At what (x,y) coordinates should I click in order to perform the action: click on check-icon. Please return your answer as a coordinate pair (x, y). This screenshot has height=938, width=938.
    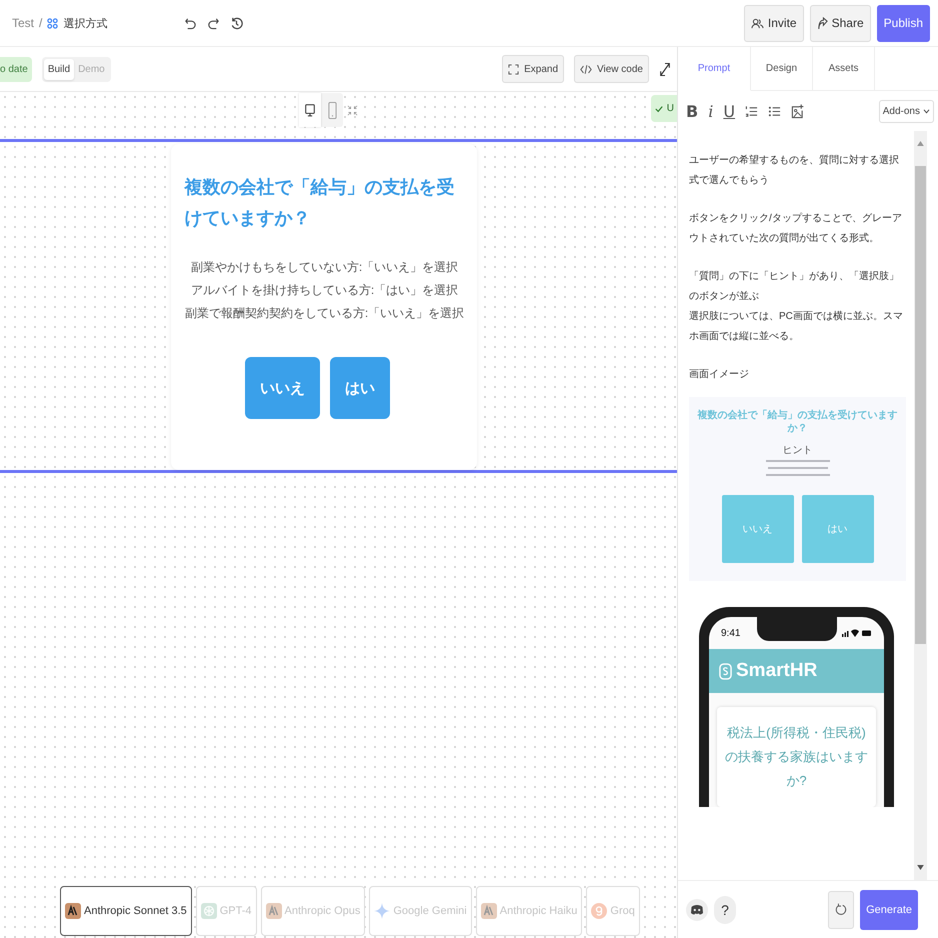
    Looking at the image, I should click on (658, 108).